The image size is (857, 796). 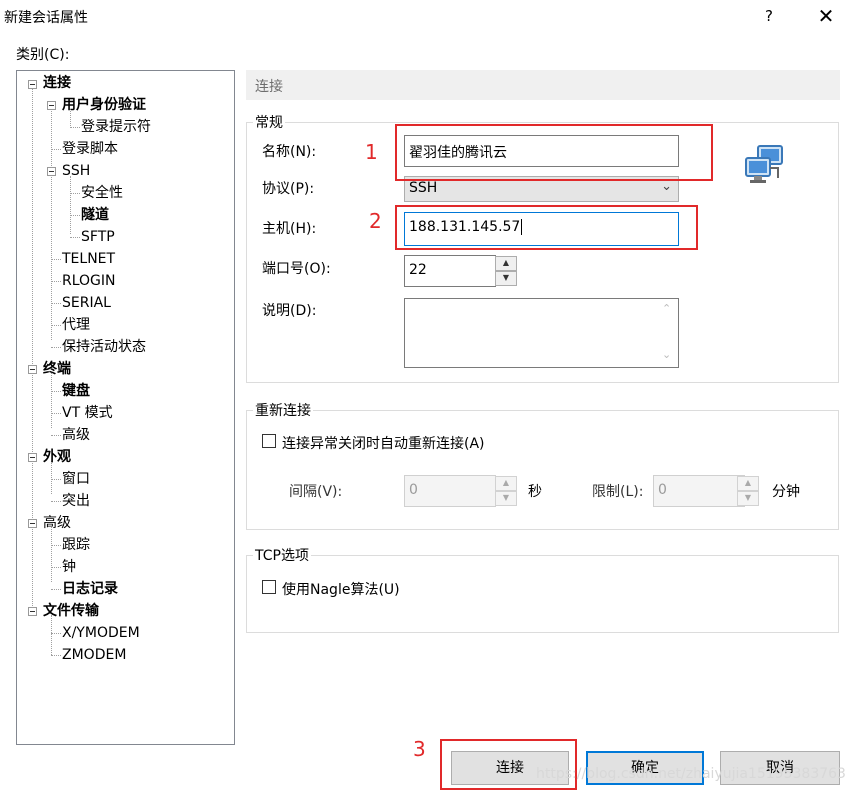 What do you see at coordinates (542, 465) in the screenshot?
I see `reconnect-group: 重新连接` at bounding box center [542, 465].